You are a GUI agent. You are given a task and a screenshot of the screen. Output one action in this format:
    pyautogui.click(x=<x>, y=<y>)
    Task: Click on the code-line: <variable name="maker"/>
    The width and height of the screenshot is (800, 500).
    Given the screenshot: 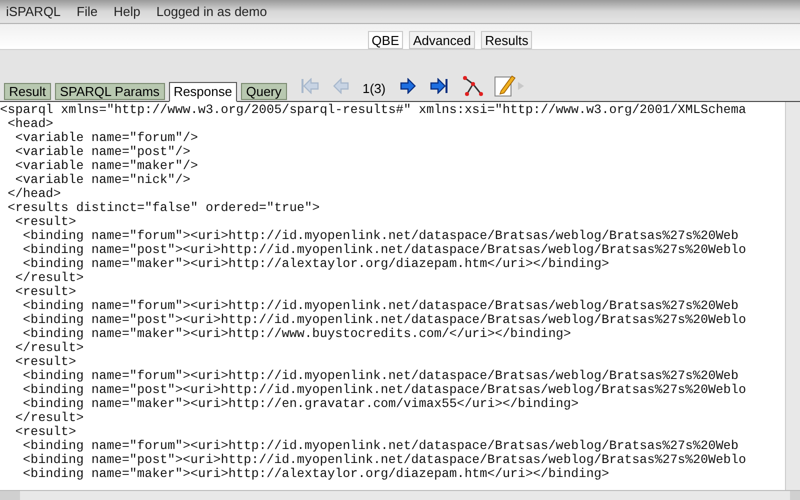 What is the action you would take?
    pyautogui.click(x=106, y=166)
    